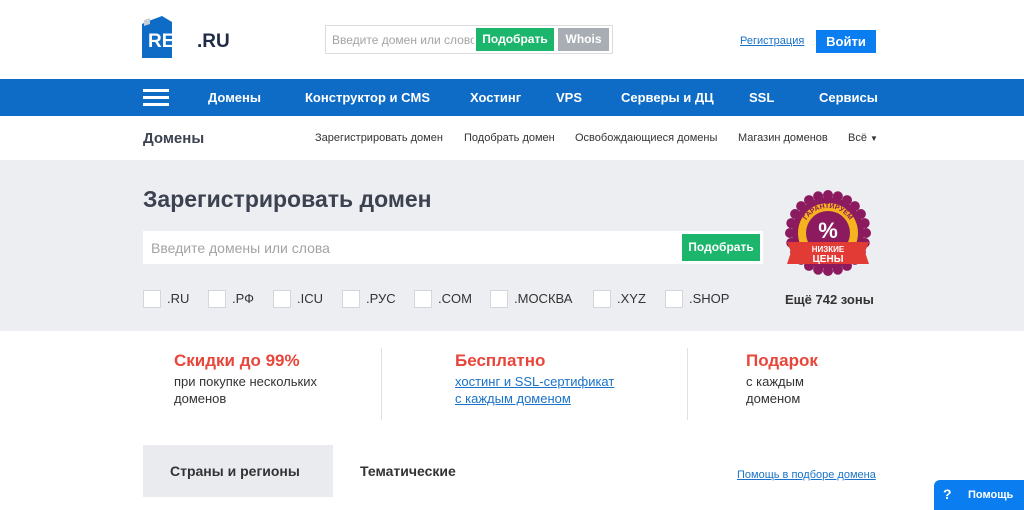 The width and height of the screenshot is (1024, 510). Describe the element at coordinates (773, 398) in the screenshot. I see `promo-line: доменом` at that location.